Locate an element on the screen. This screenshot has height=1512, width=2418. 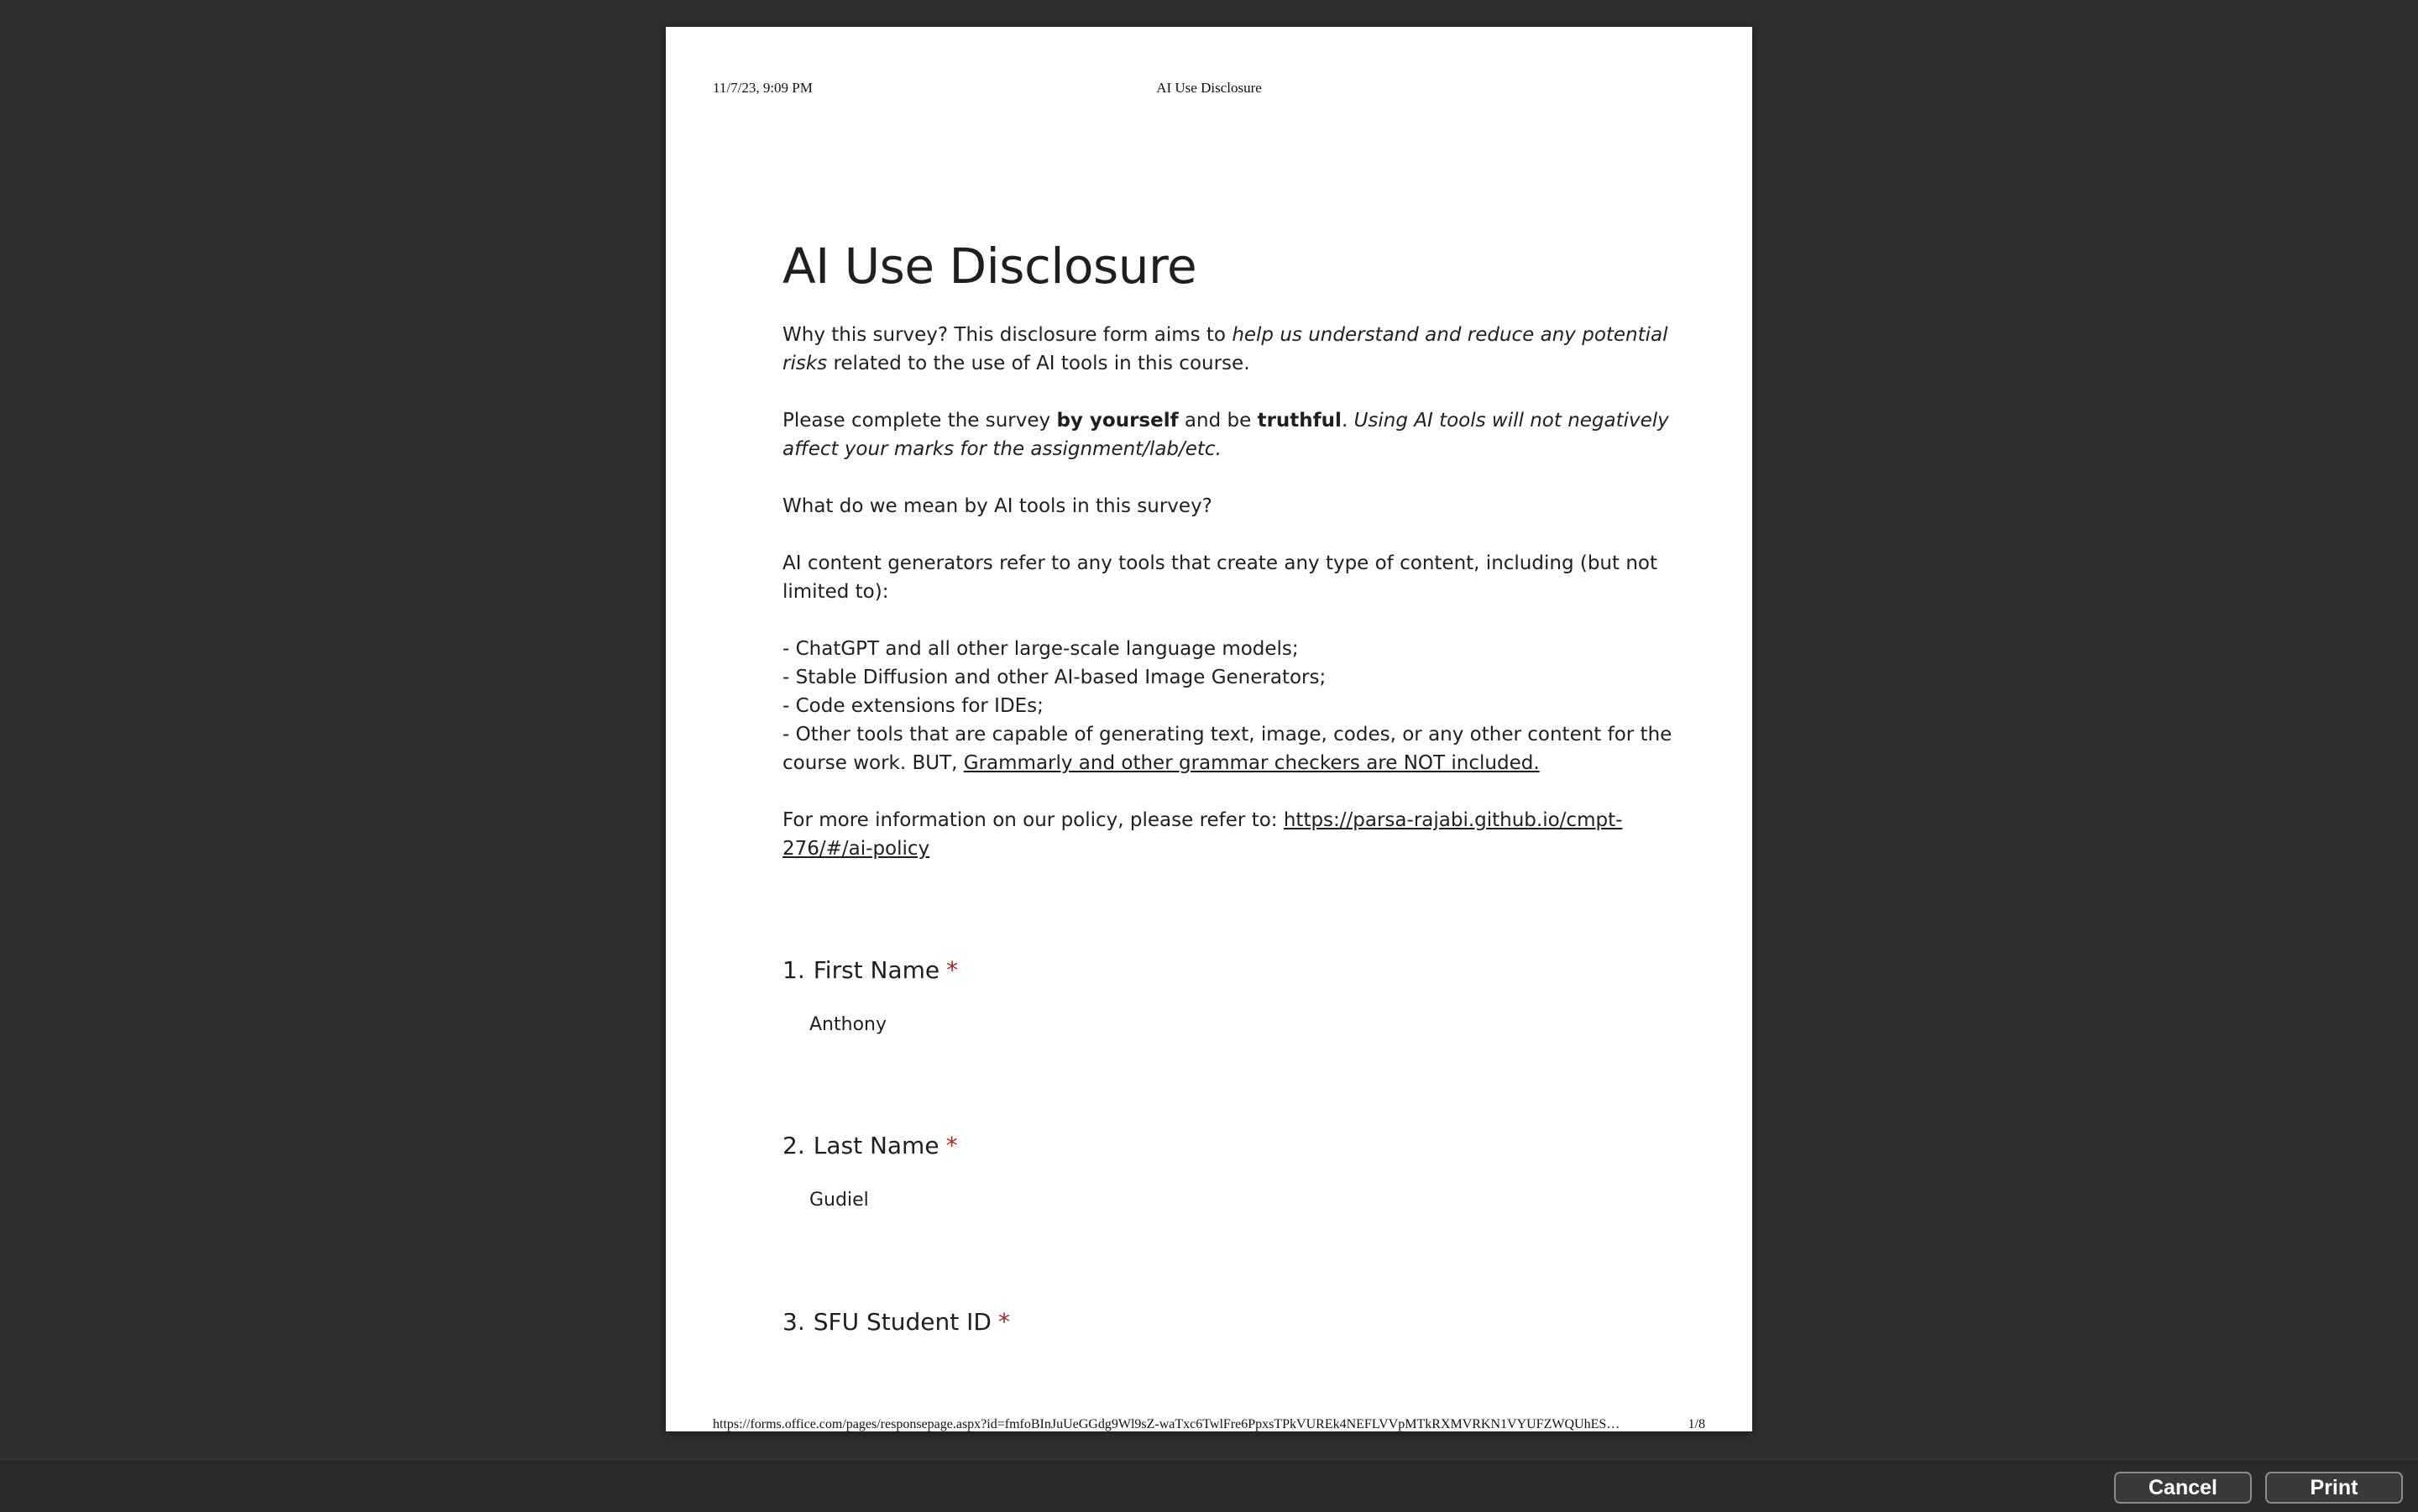
print-button: Print is located at coordinates (2334, 1488).